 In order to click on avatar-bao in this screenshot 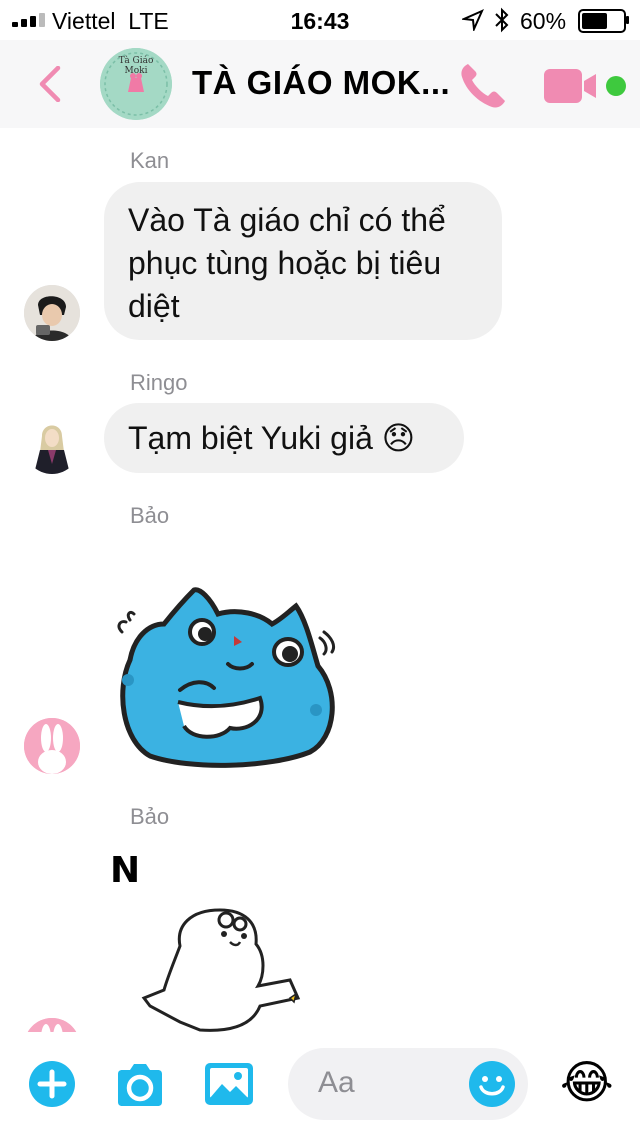, I will do `click(52, 746)`.